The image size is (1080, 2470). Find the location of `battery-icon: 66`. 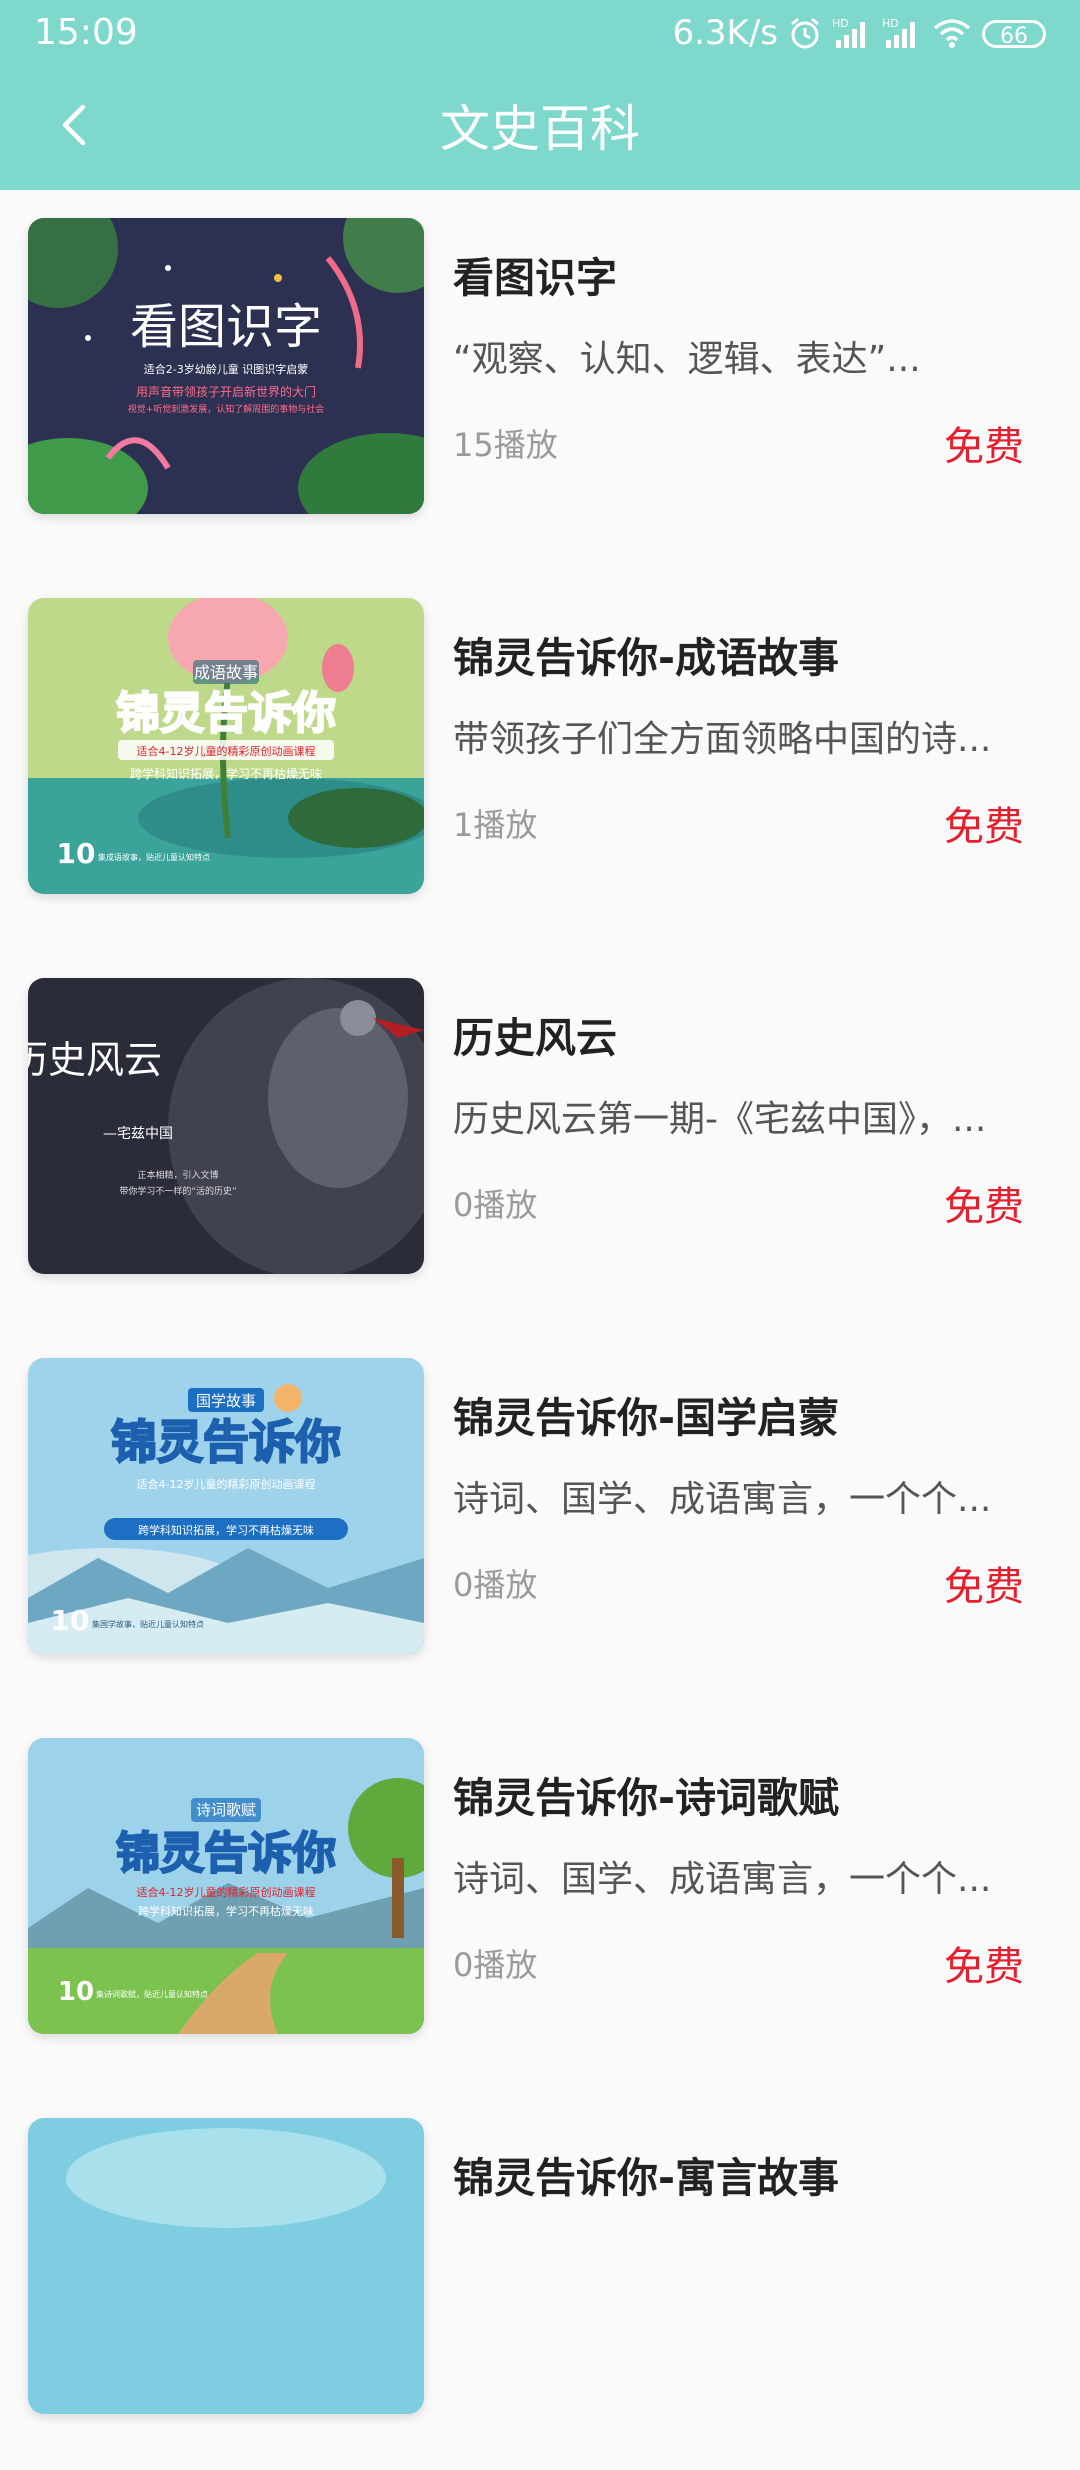

battery-icon: 66 is located at coordinates (1014, 34).